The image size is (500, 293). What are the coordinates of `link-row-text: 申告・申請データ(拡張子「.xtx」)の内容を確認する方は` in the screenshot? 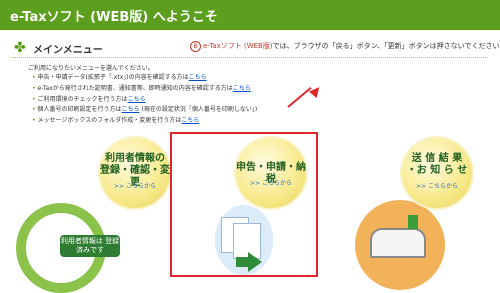 It's located at (113, 77).